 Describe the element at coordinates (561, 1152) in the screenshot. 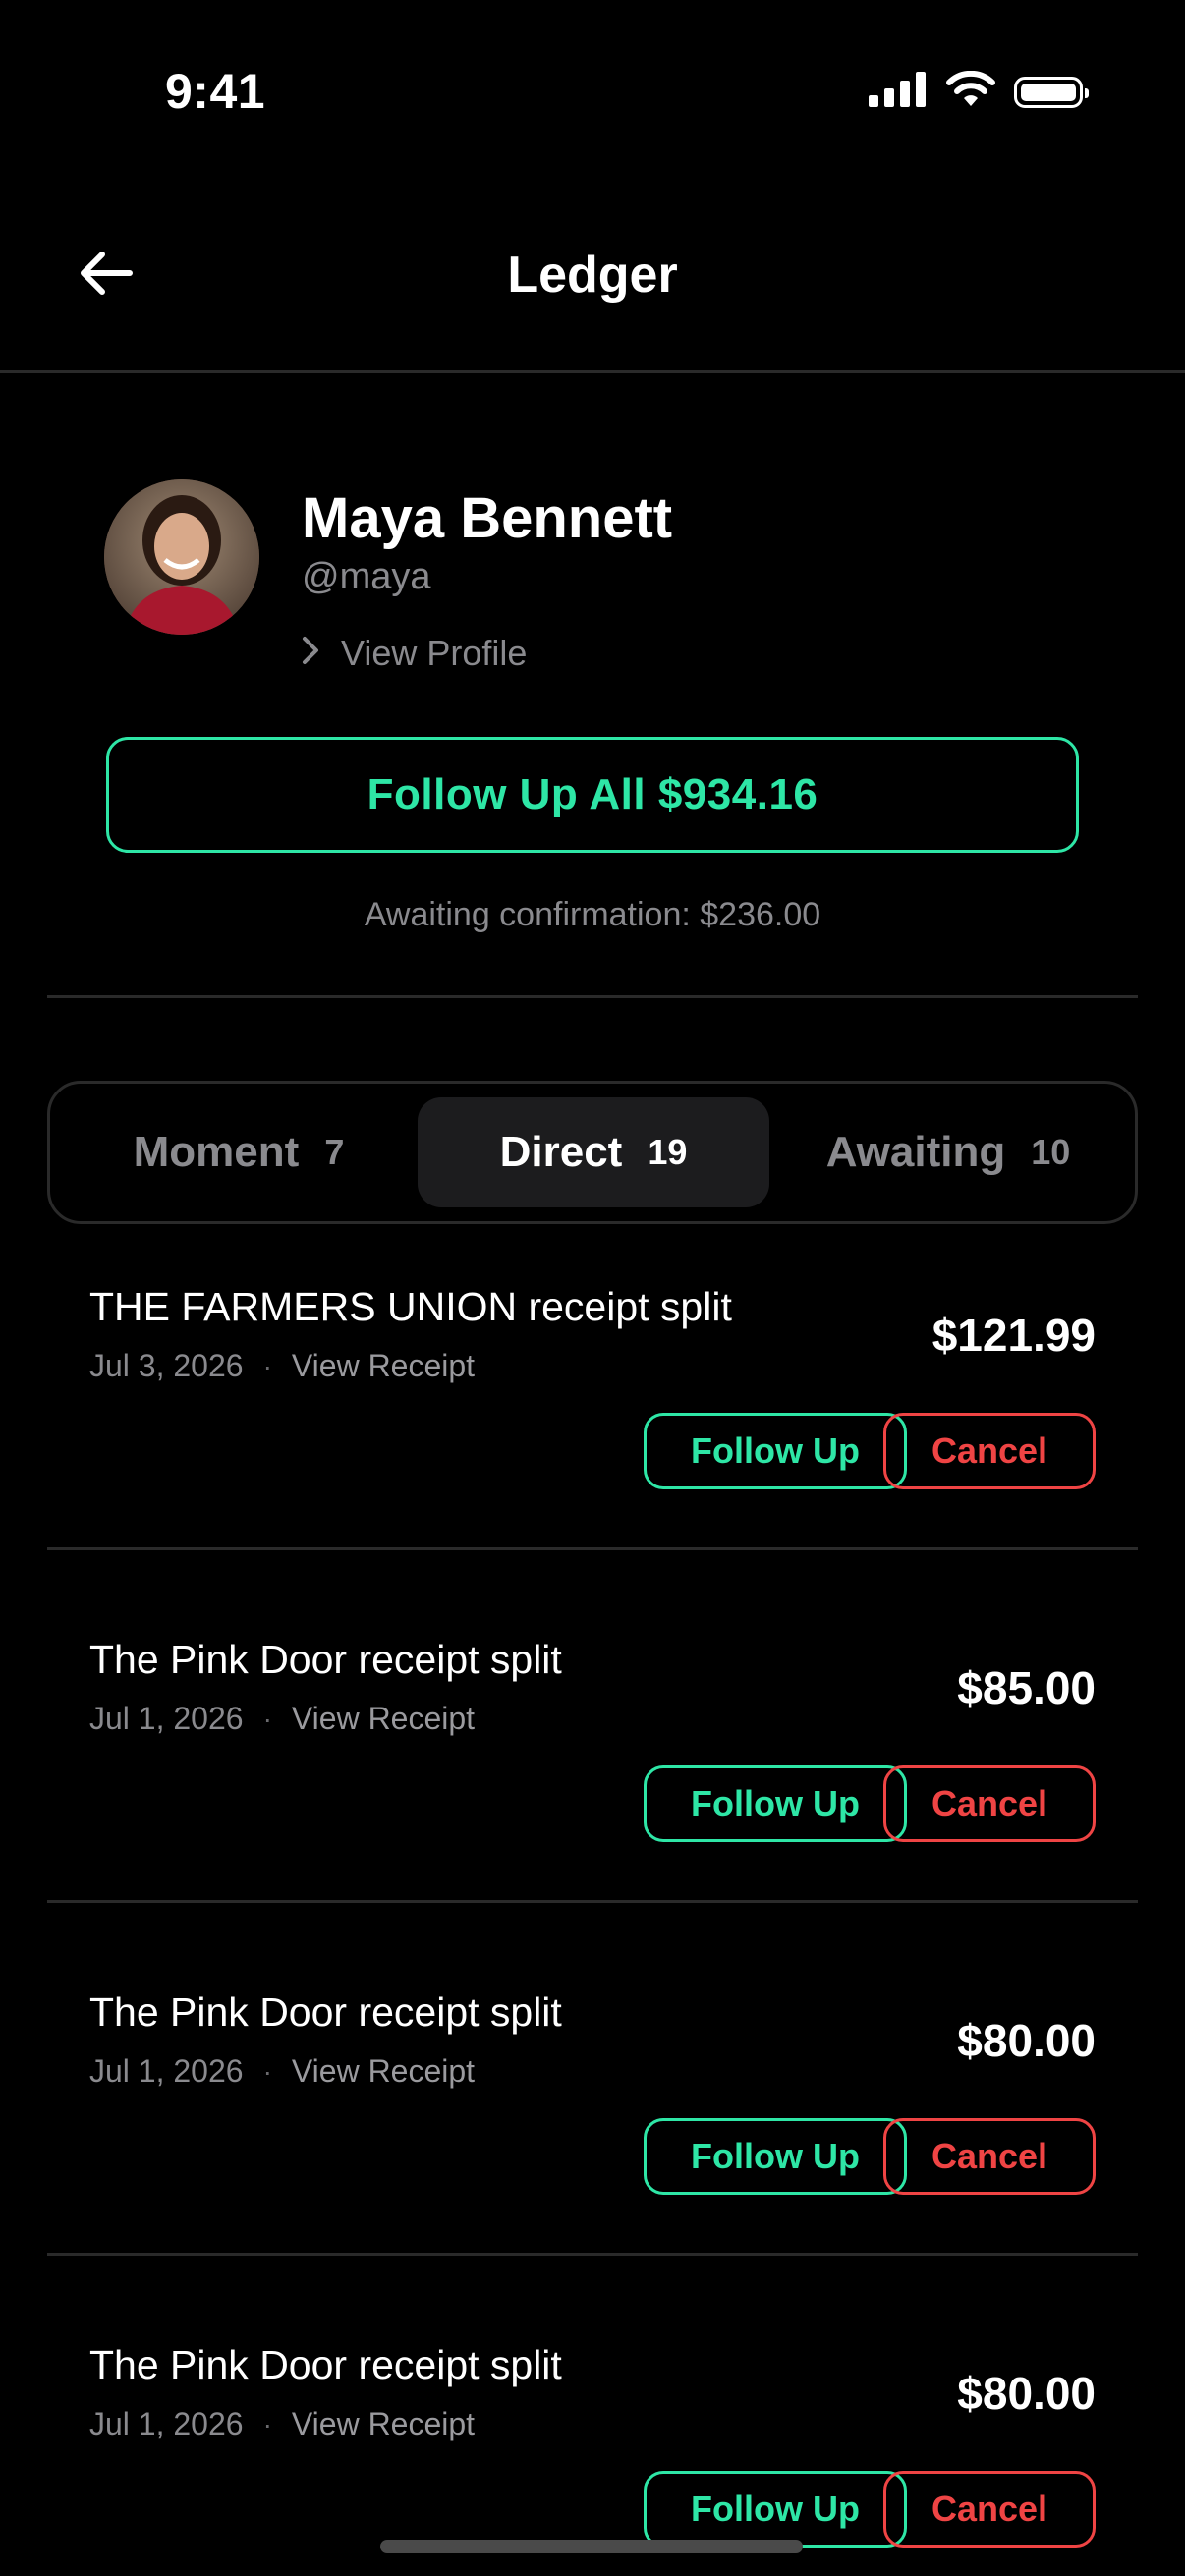

I see `tab-label: Direct` at that location.